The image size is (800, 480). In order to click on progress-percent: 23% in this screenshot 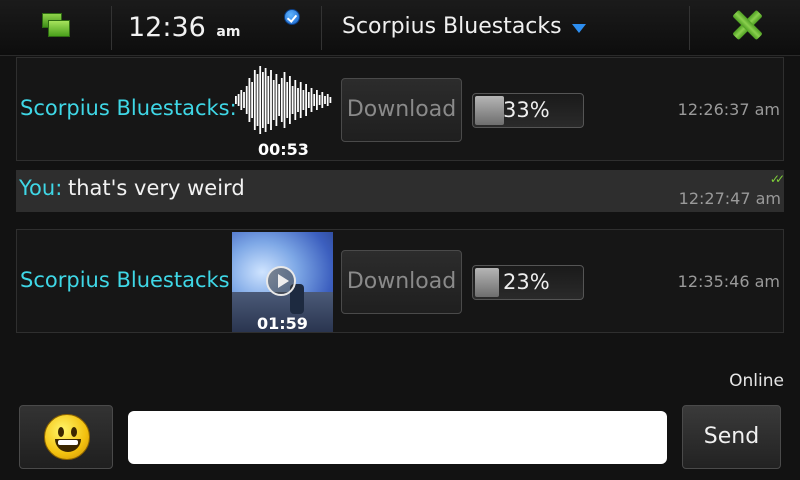, I will do `click(526, 282)`.